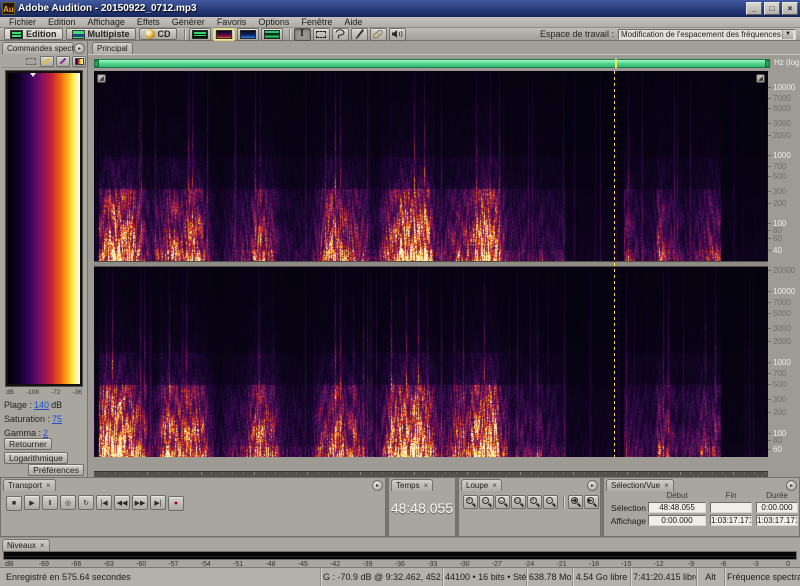  Describe the element at coordinates (79, 61) in the screenshot. I see `gradient-preset-button` at that location.